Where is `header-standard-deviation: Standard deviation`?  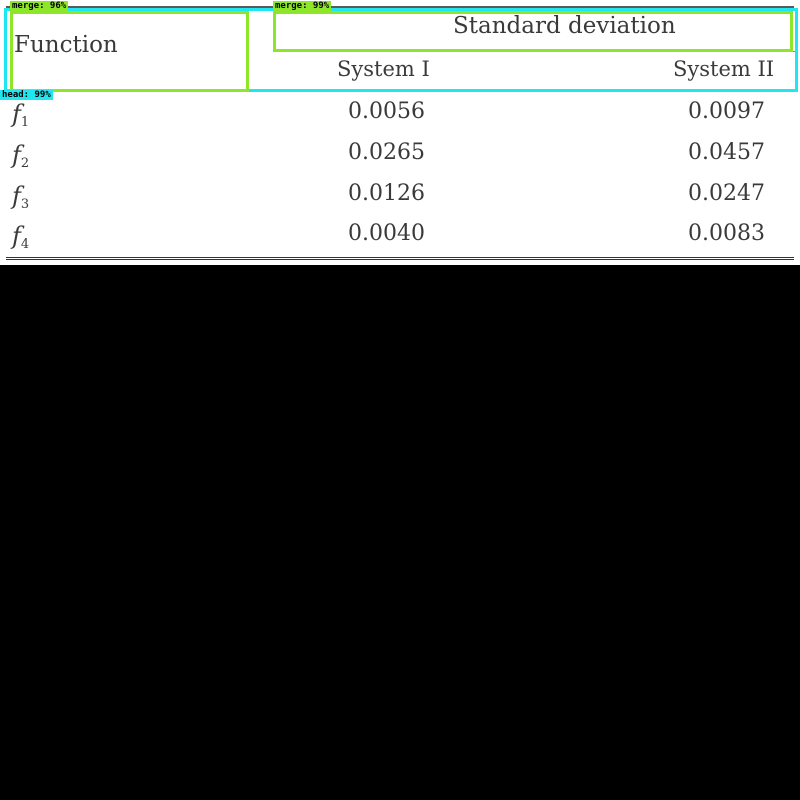
header-standard-deviation: Standard deviation is located at coordinates (564, 26).